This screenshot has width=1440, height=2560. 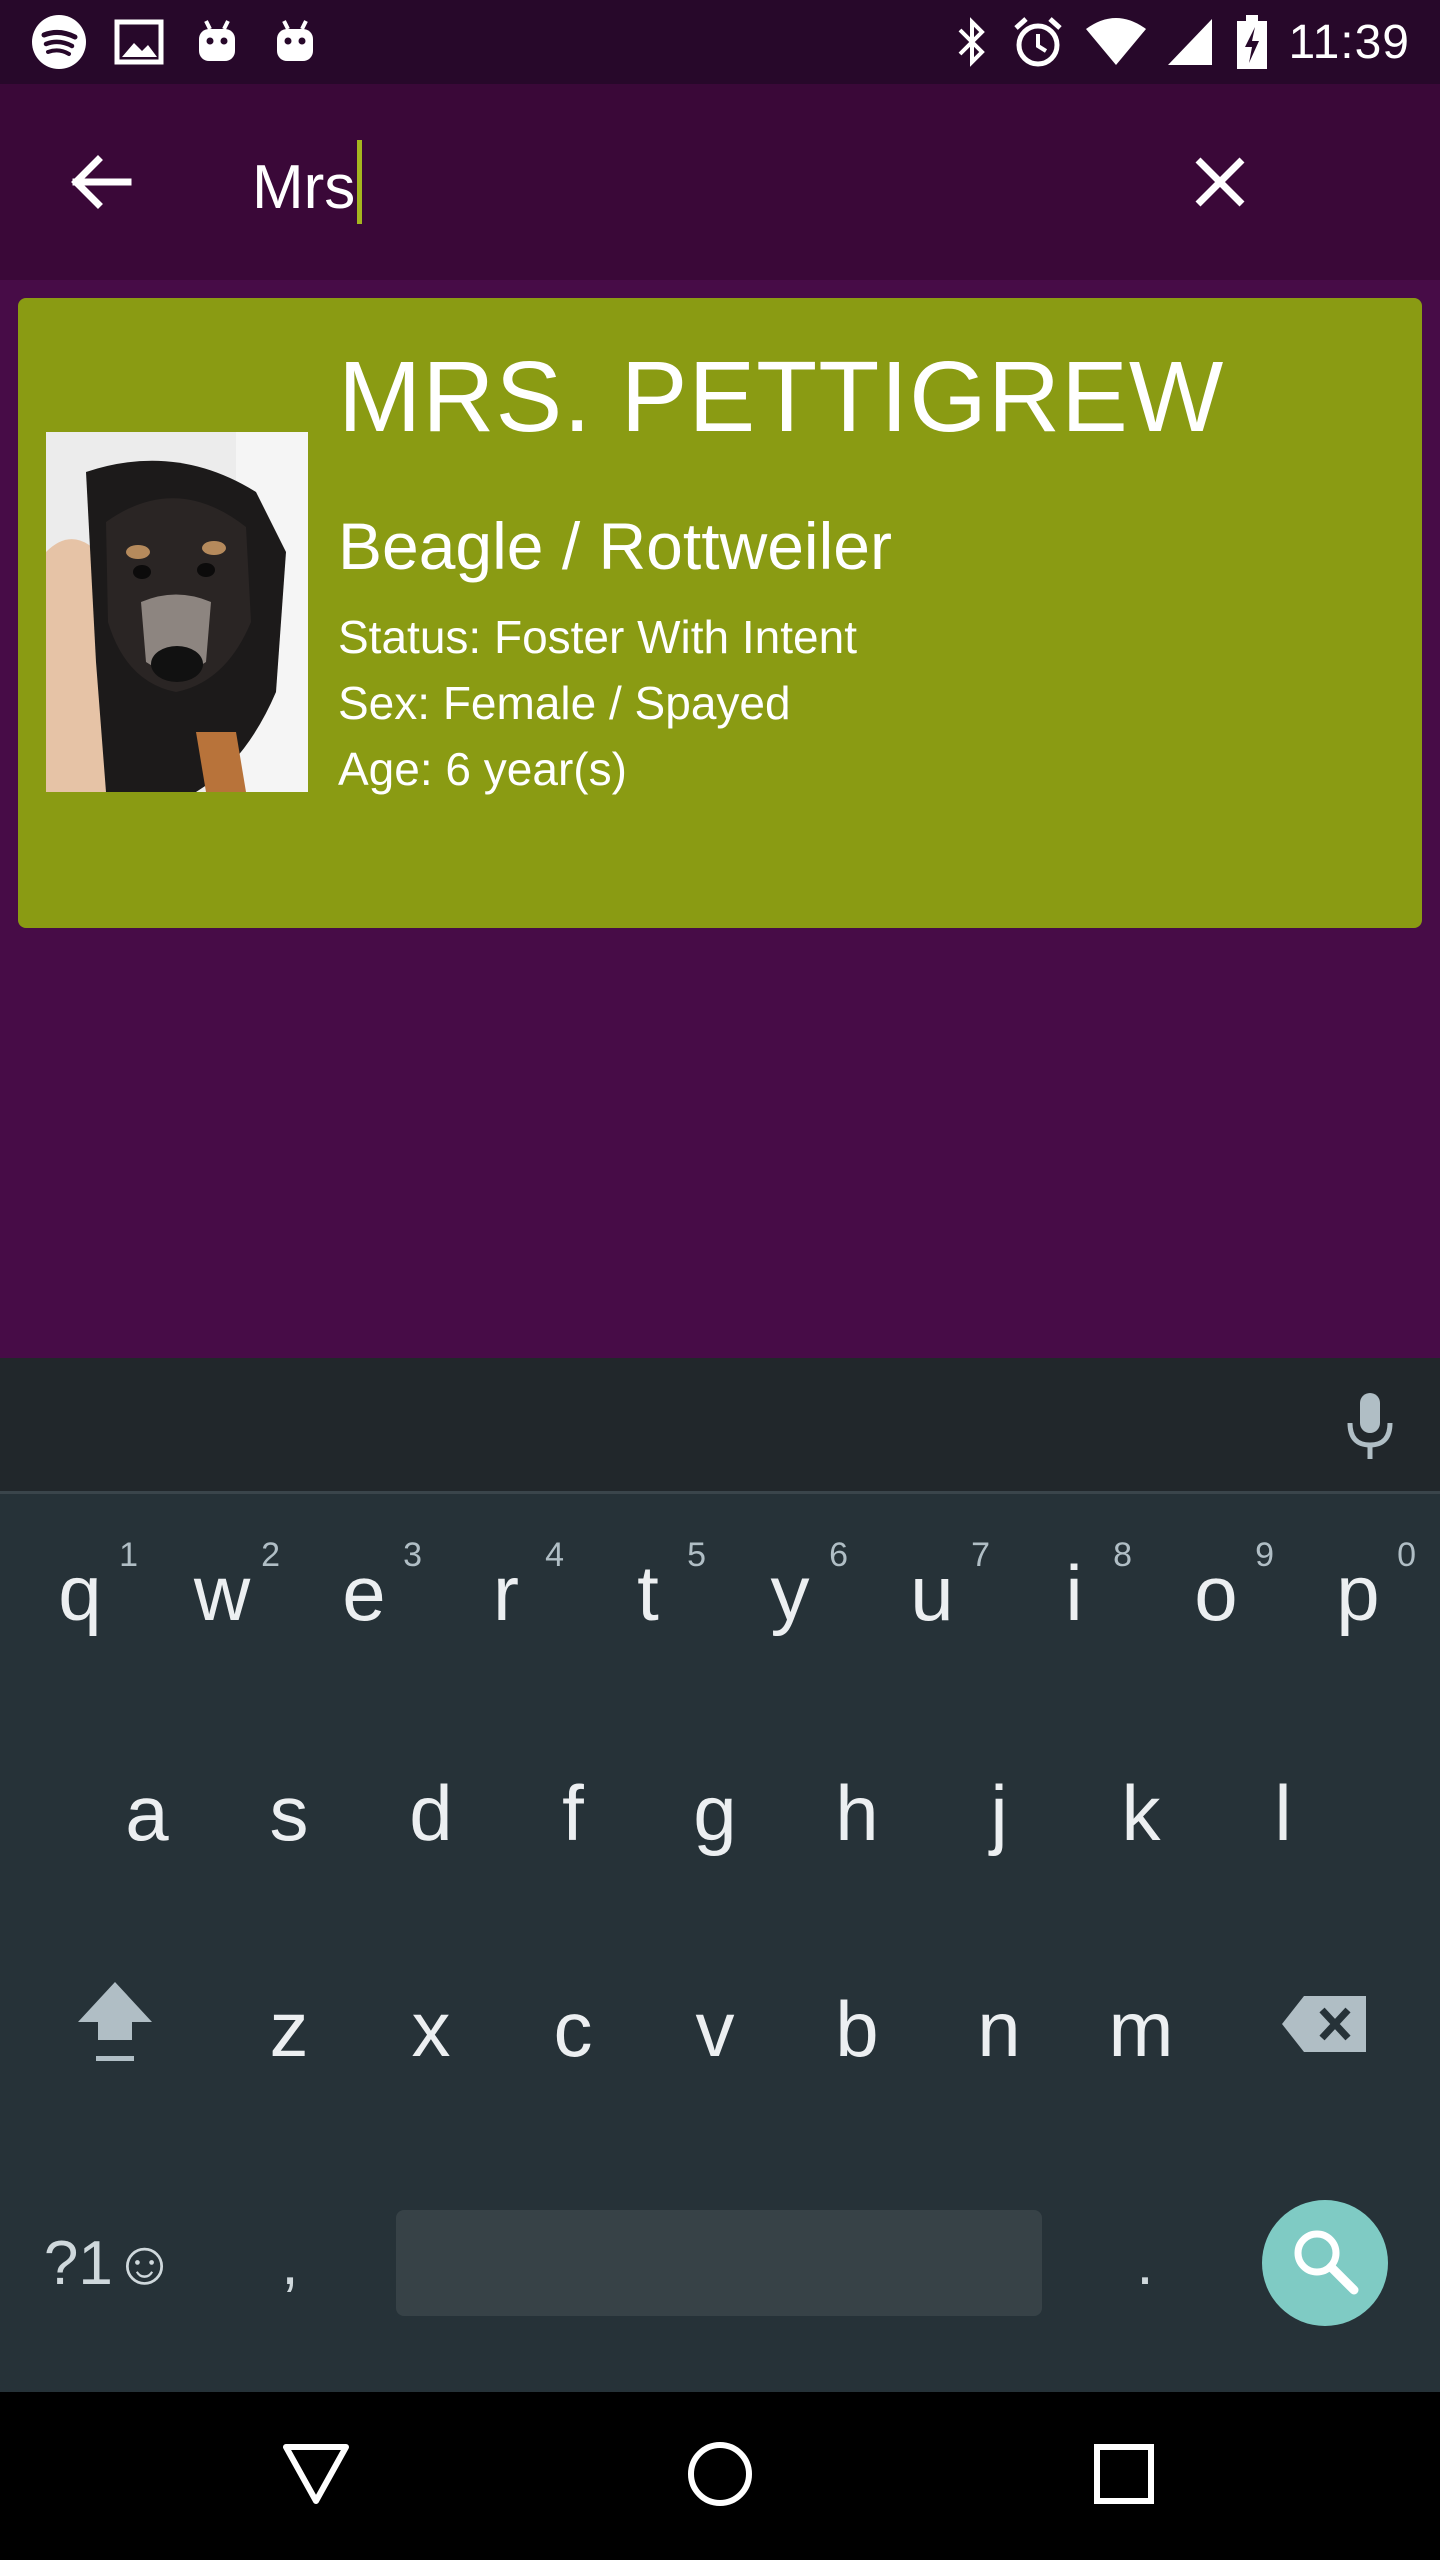 I want to click on key-n: n, so click(x=999, y=2029).